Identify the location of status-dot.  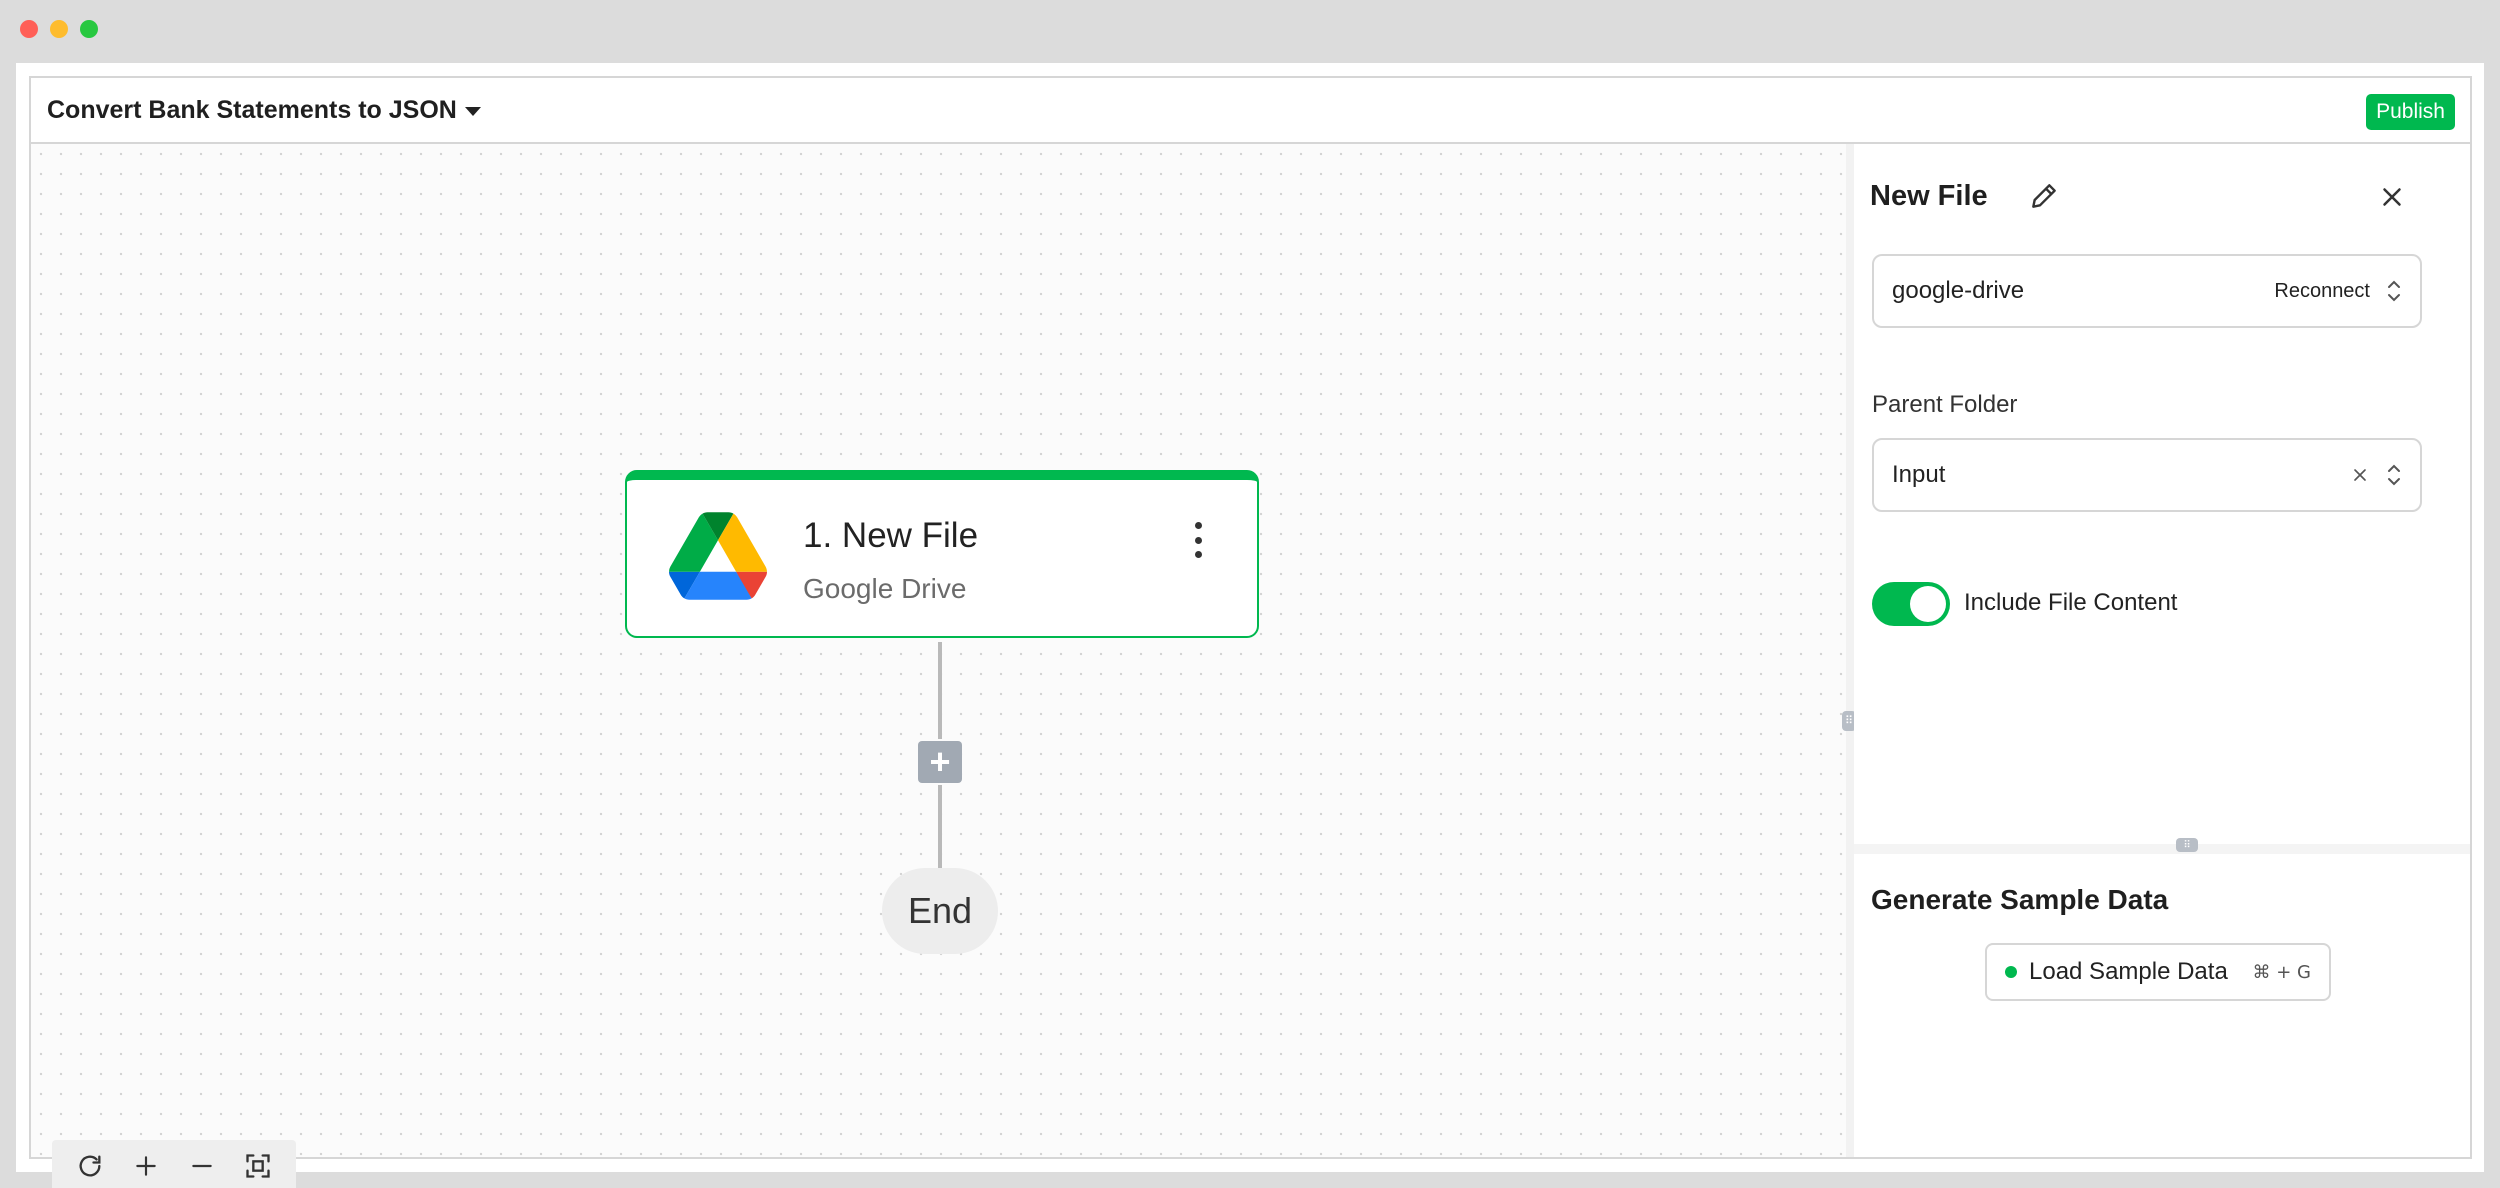
(2011, 972).